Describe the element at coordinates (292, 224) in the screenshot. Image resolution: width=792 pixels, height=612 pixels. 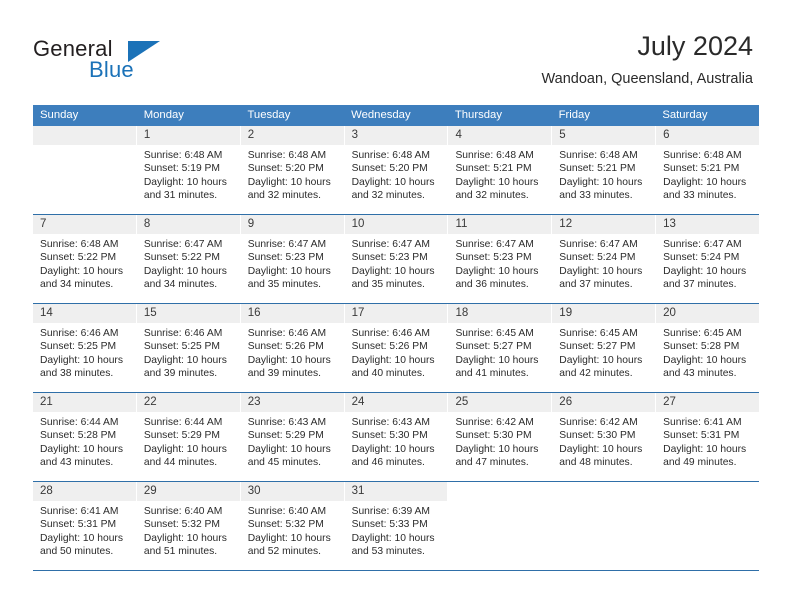
I see `day-number-bar: 9` at that location.